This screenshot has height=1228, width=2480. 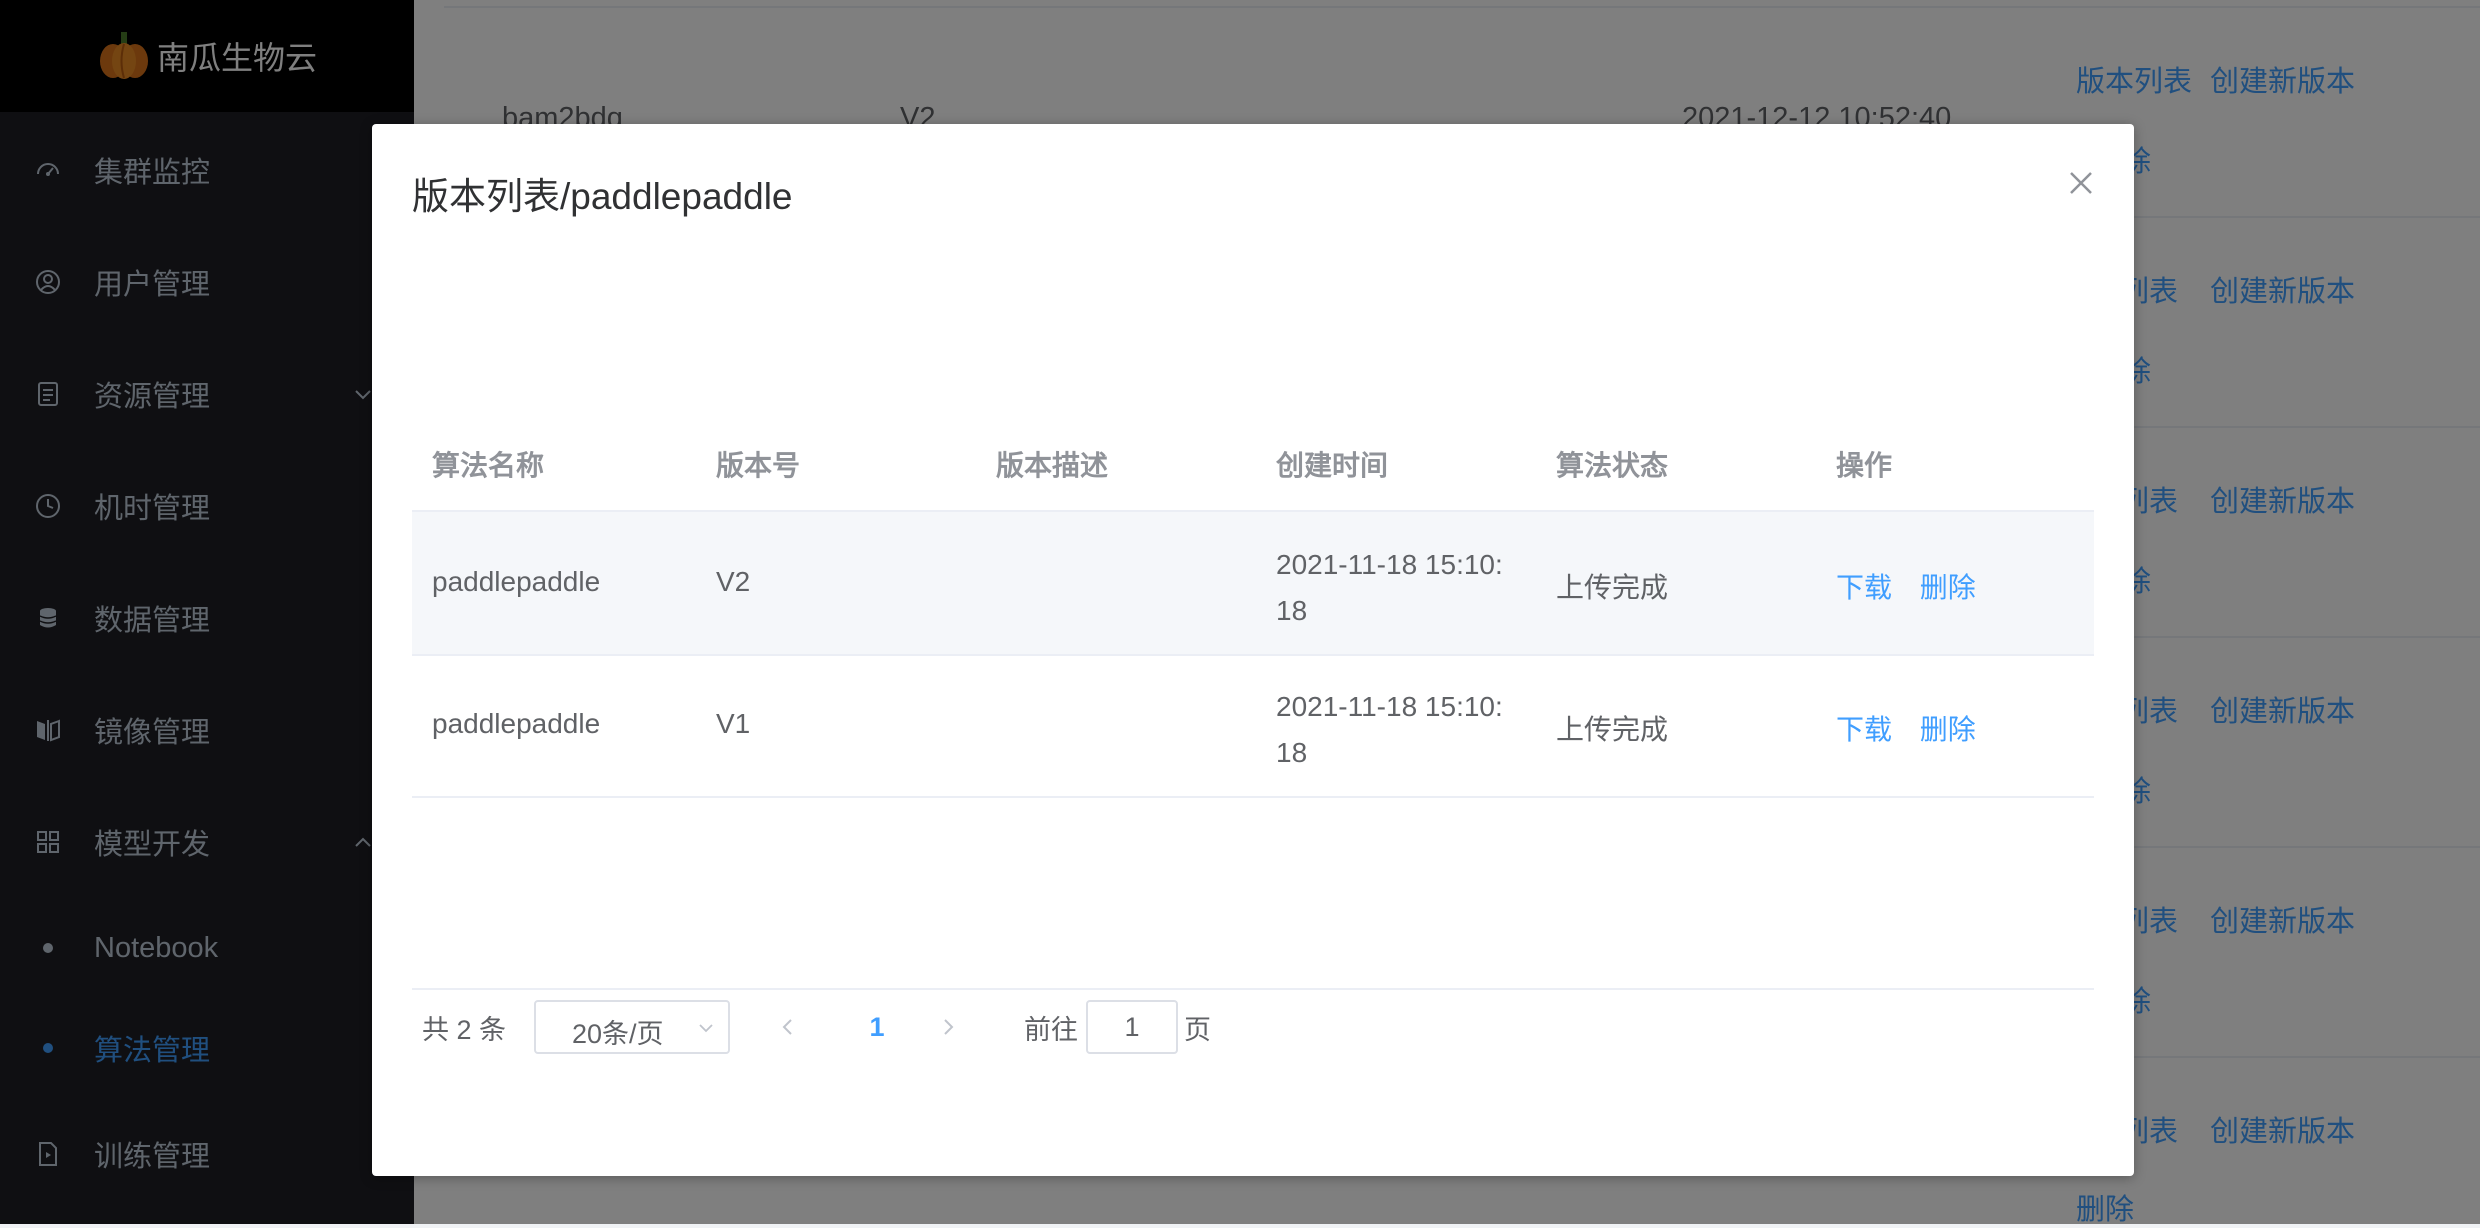 I want to click on page-size-select: 20条/页, so click(x=632, y=1027).